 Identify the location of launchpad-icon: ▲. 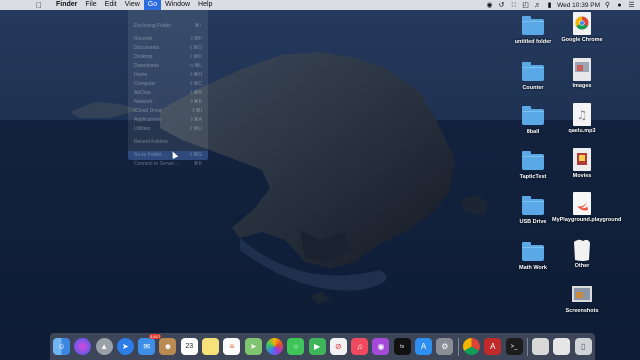
(104, 346).